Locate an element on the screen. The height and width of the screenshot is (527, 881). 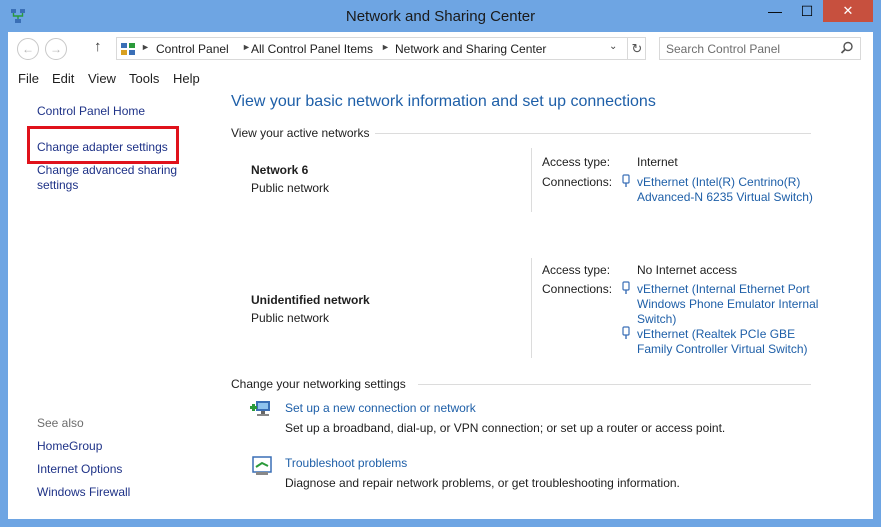
menu-view: View is located at coordinates (102, 78).